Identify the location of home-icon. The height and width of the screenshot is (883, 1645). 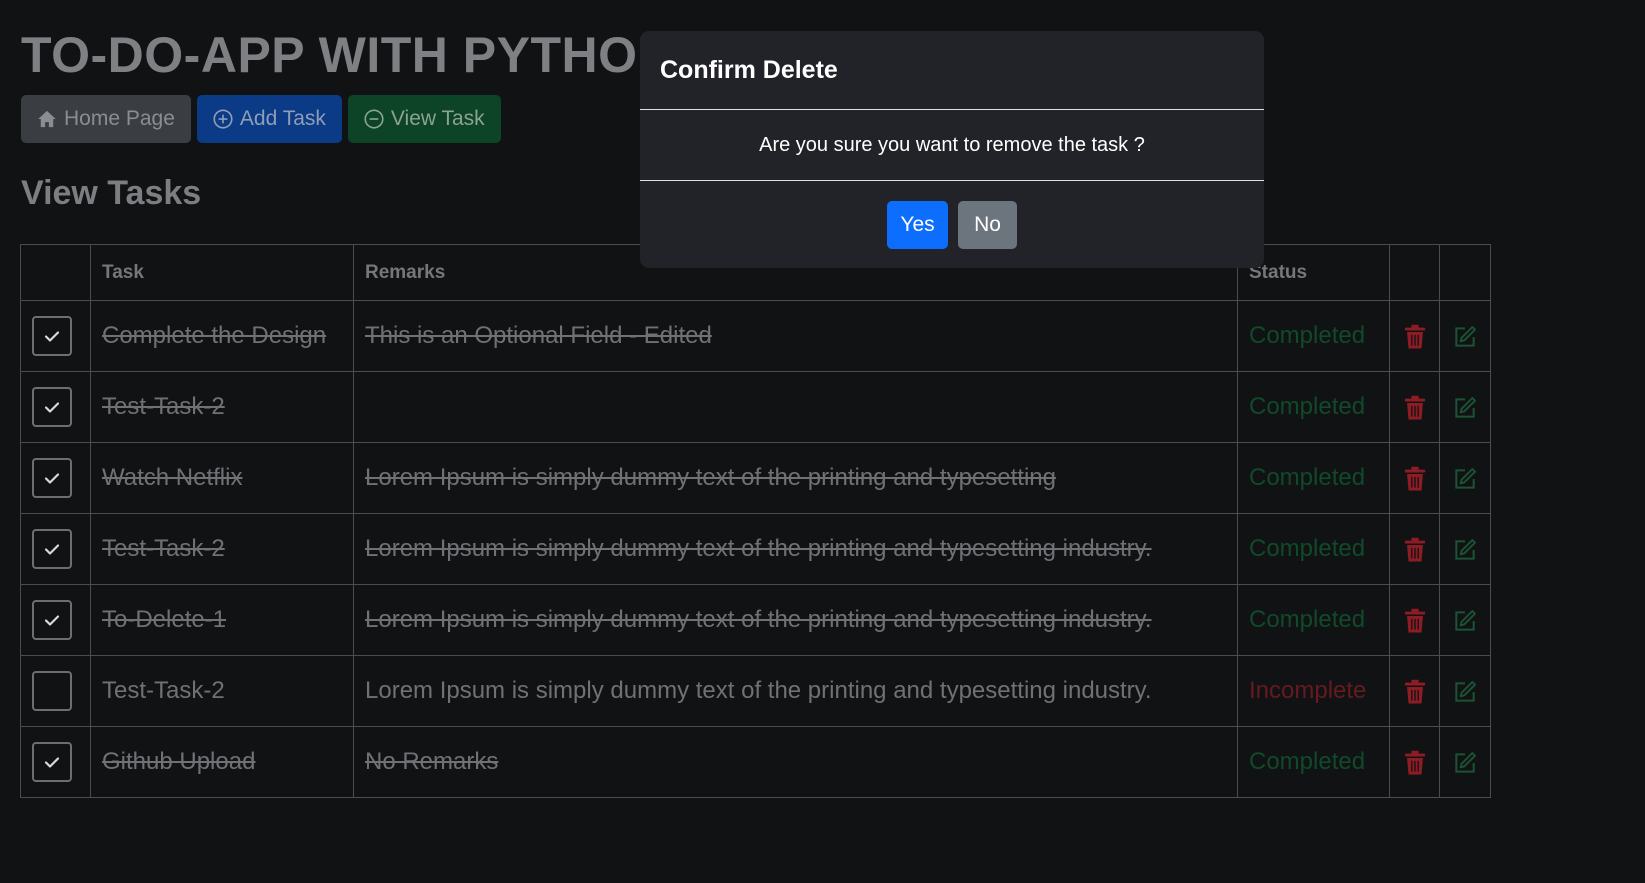
(47, 119).